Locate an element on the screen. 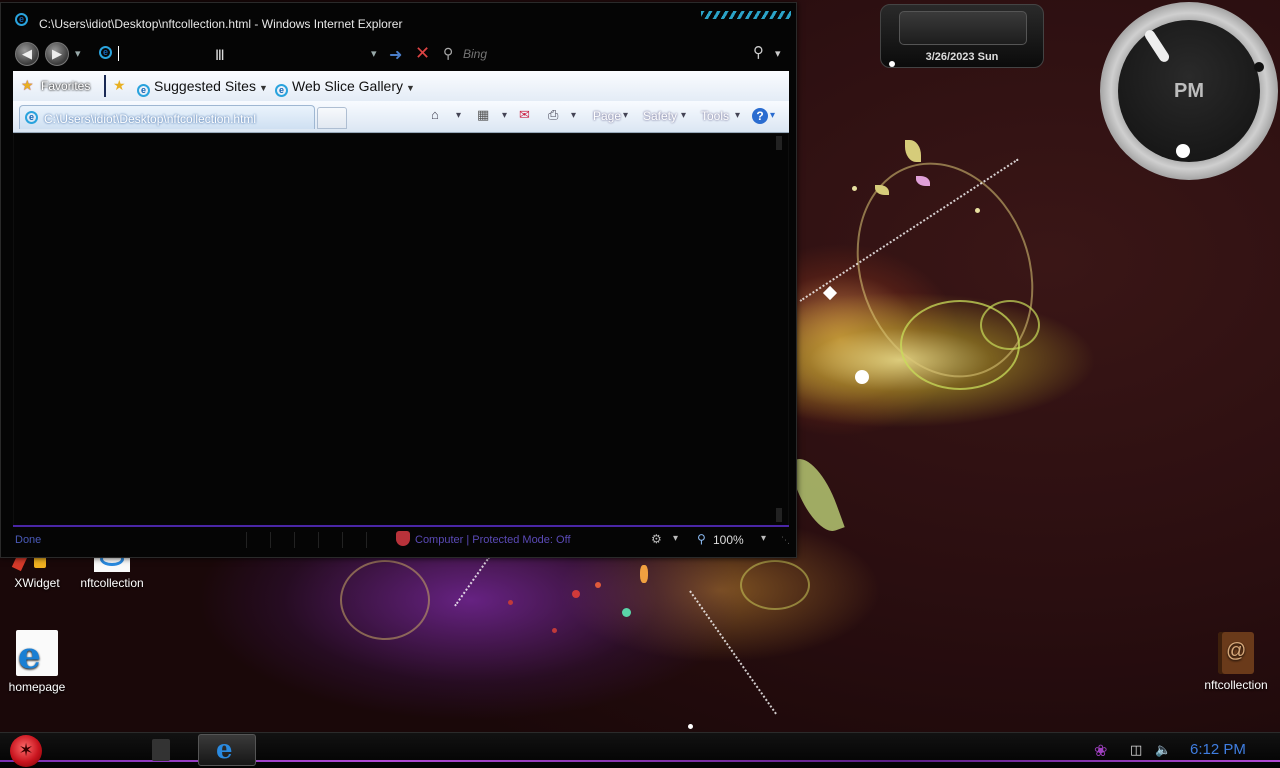  taskbar-accent-line is located at coordinates (640, 761).